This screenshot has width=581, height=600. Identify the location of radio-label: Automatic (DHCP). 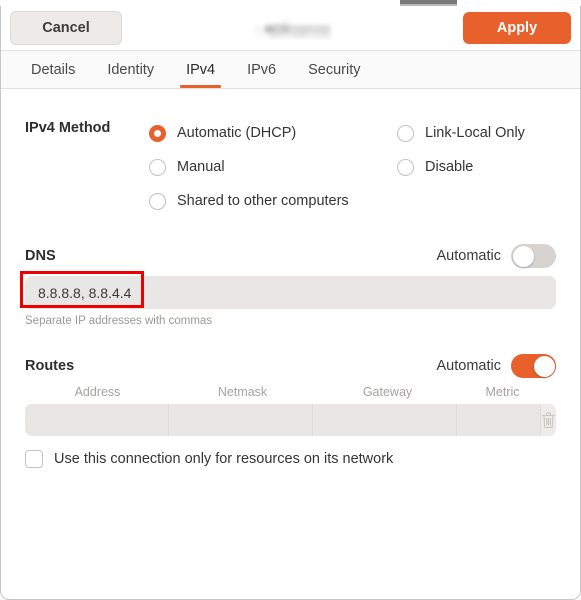
(237, 133).